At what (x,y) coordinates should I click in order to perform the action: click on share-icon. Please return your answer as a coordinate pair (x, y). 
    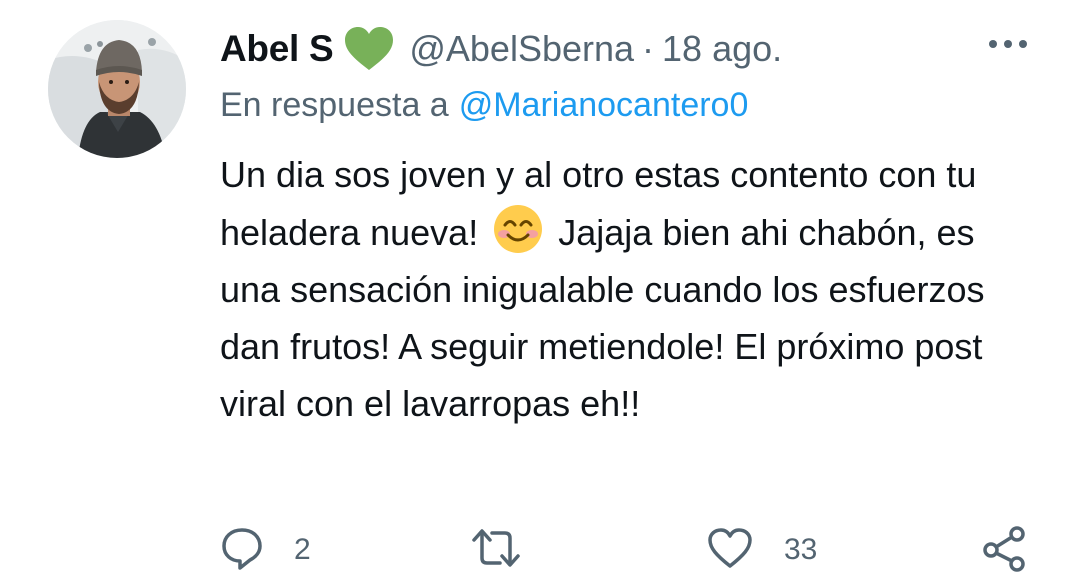
    Looking at the image, I should click on (1004, 550).